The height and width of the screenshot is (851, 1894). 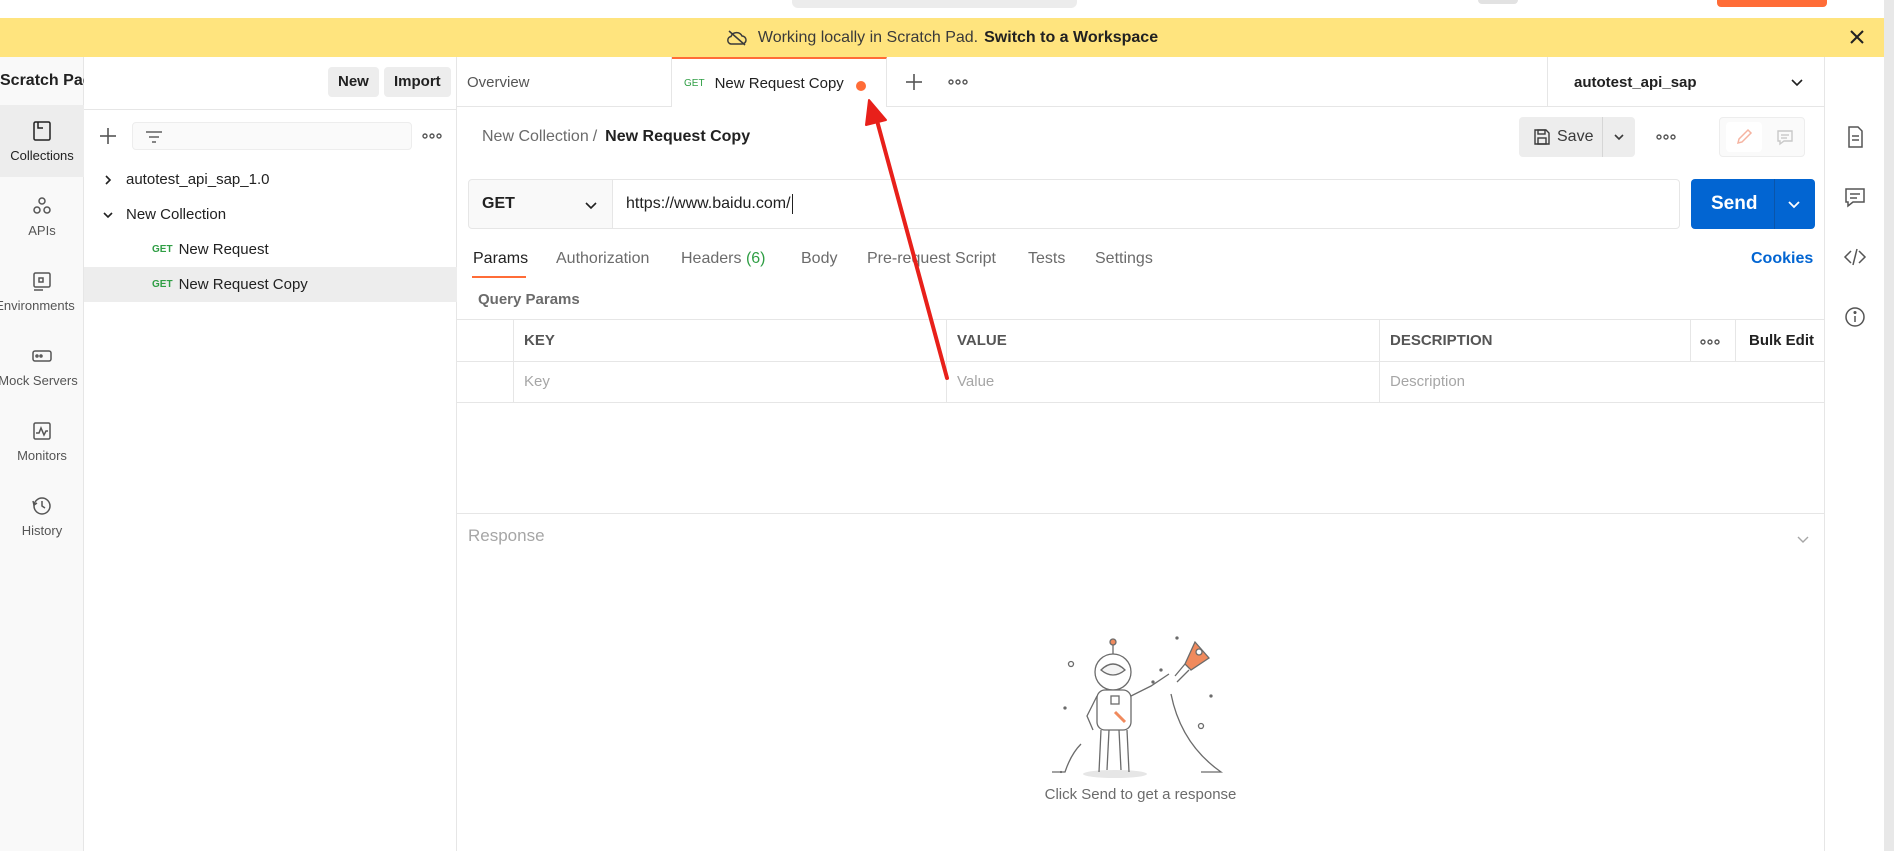 What do you see at coordinates (198, 179) in the screenshot?
I see `tree-item-label: autotest_api_sap_1.0` at bounding box center [198, 179].